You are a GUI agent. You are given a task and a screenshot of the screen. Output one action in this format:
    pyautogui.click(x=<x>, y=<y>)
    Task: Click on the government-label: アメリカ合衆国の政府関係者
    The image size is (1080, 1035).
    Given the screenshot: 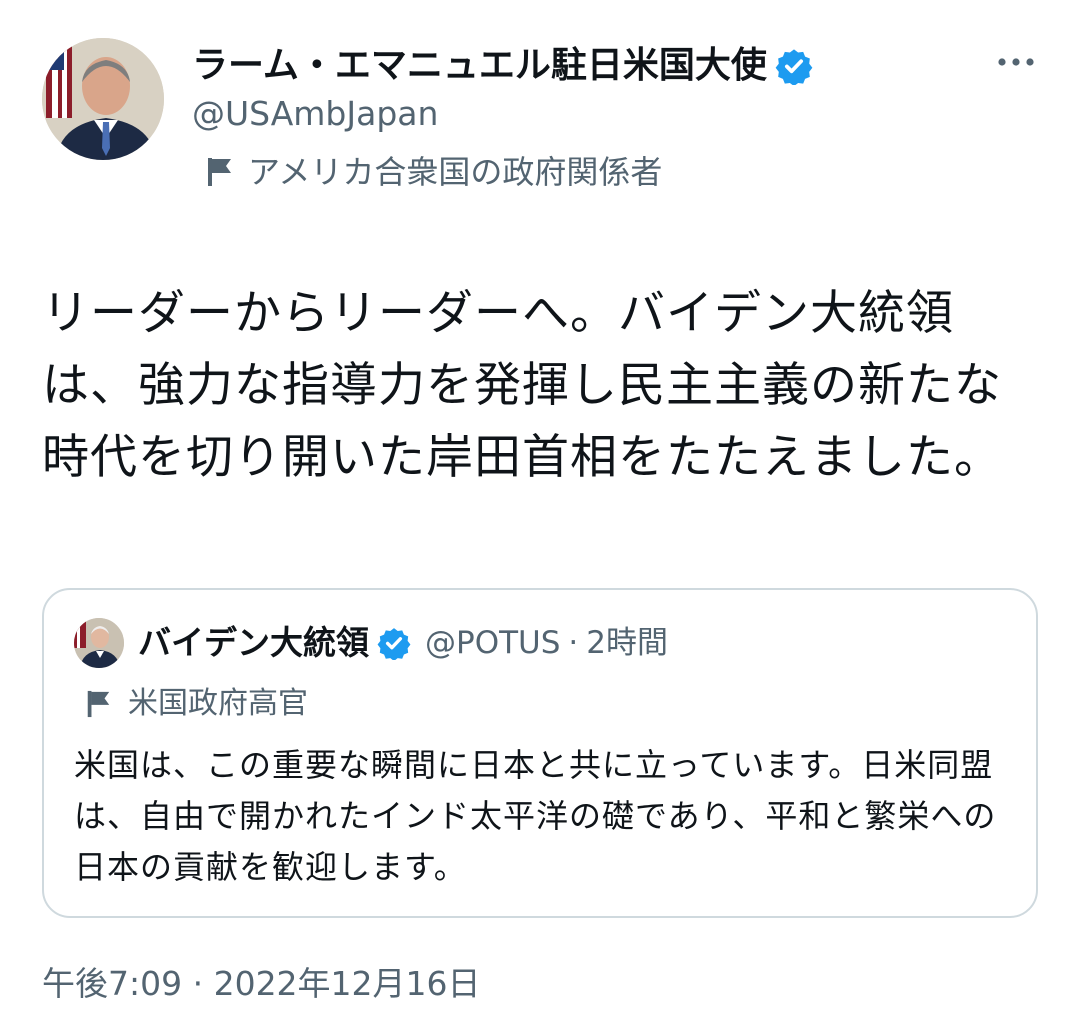 What is the action you would take?
    pyautogui.click(x=433, y=172)
    